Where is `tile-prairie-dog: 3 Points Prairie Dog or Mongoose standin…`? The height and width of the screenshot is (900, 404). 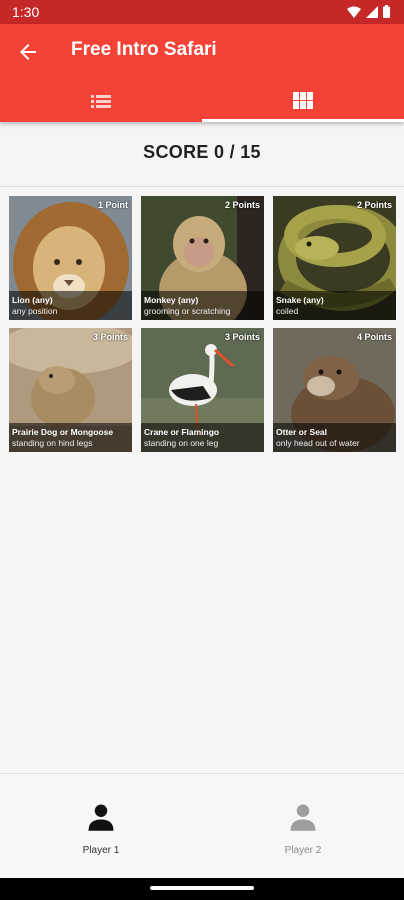 tile-prairie-dog: 3 Points Prairie Dog or Mongoose standin… is located at coordinates (70, 390).